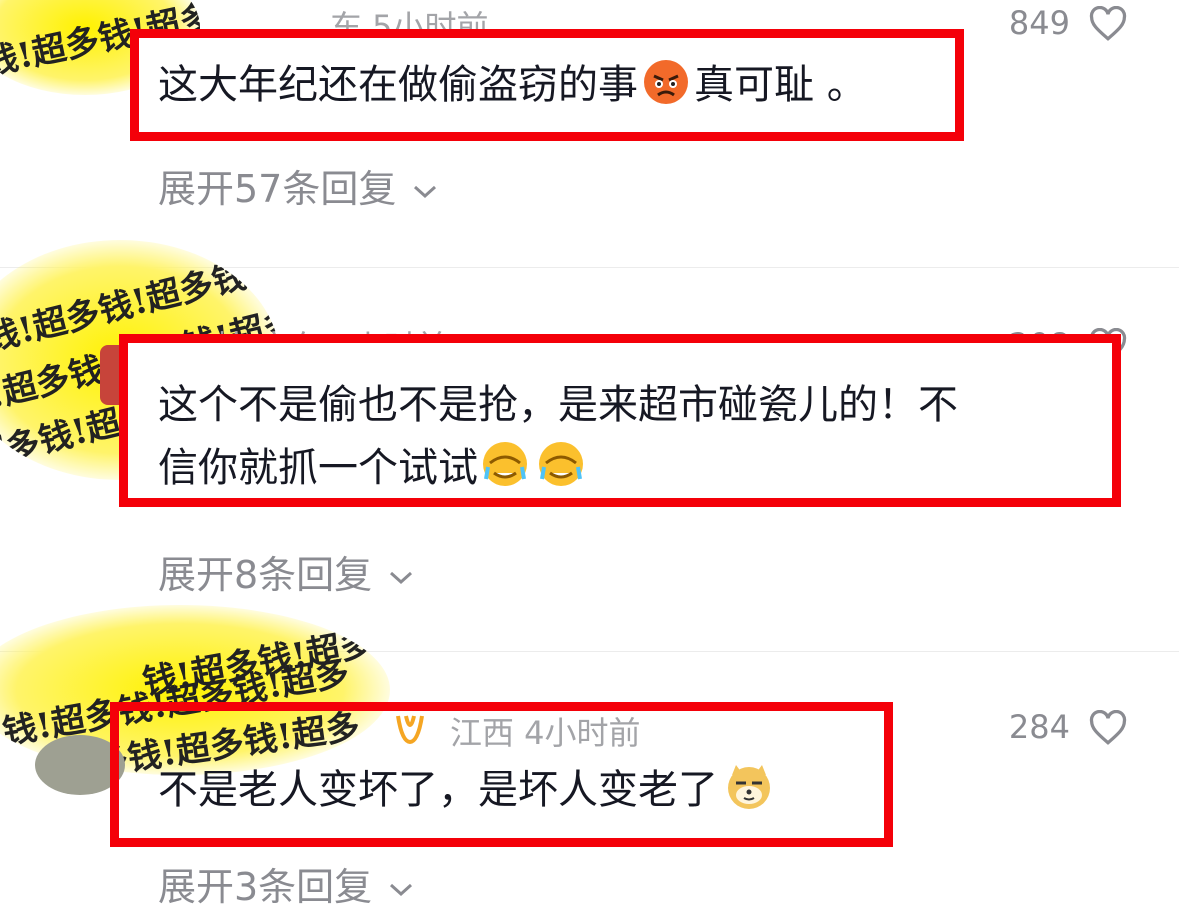 The image size is (1179, 911). I want to click on expand-replies-button: 展开57条回复, so click(298, 185).